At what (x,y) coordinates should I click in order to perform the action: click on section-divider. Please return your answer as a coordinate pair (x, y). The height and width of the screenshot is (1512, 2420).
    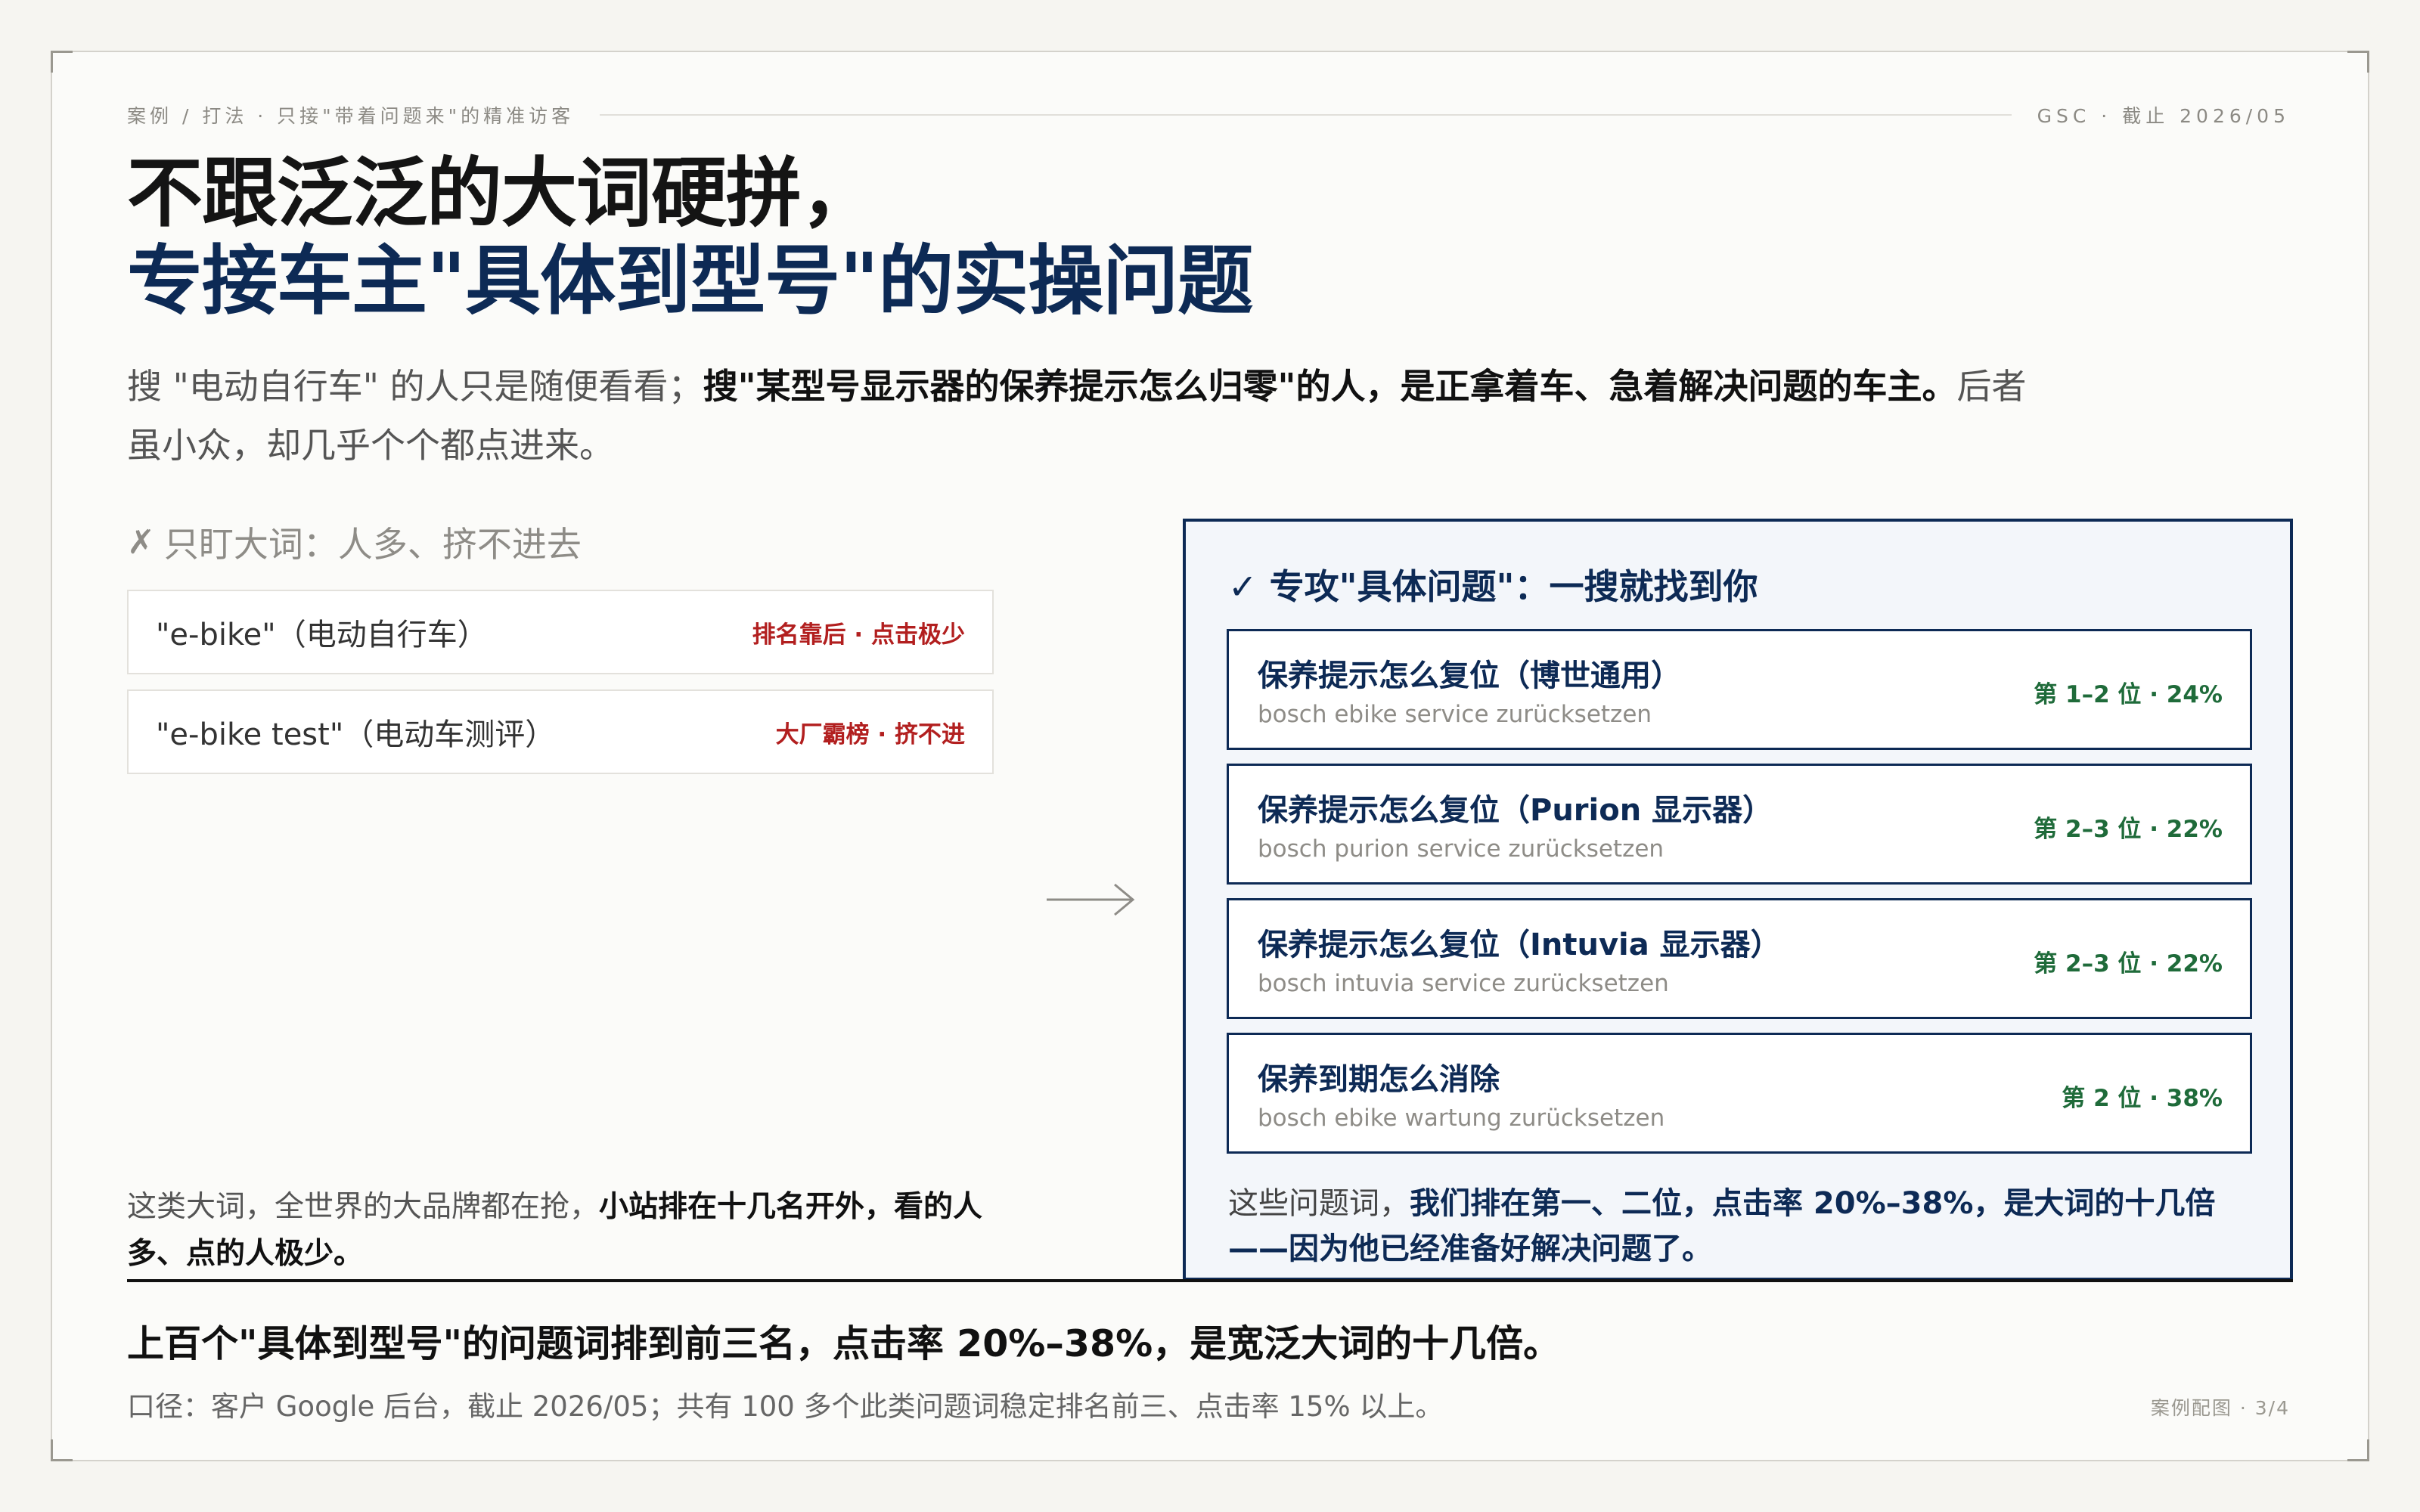
    Looking at the image, I should click on (1210, 1280).